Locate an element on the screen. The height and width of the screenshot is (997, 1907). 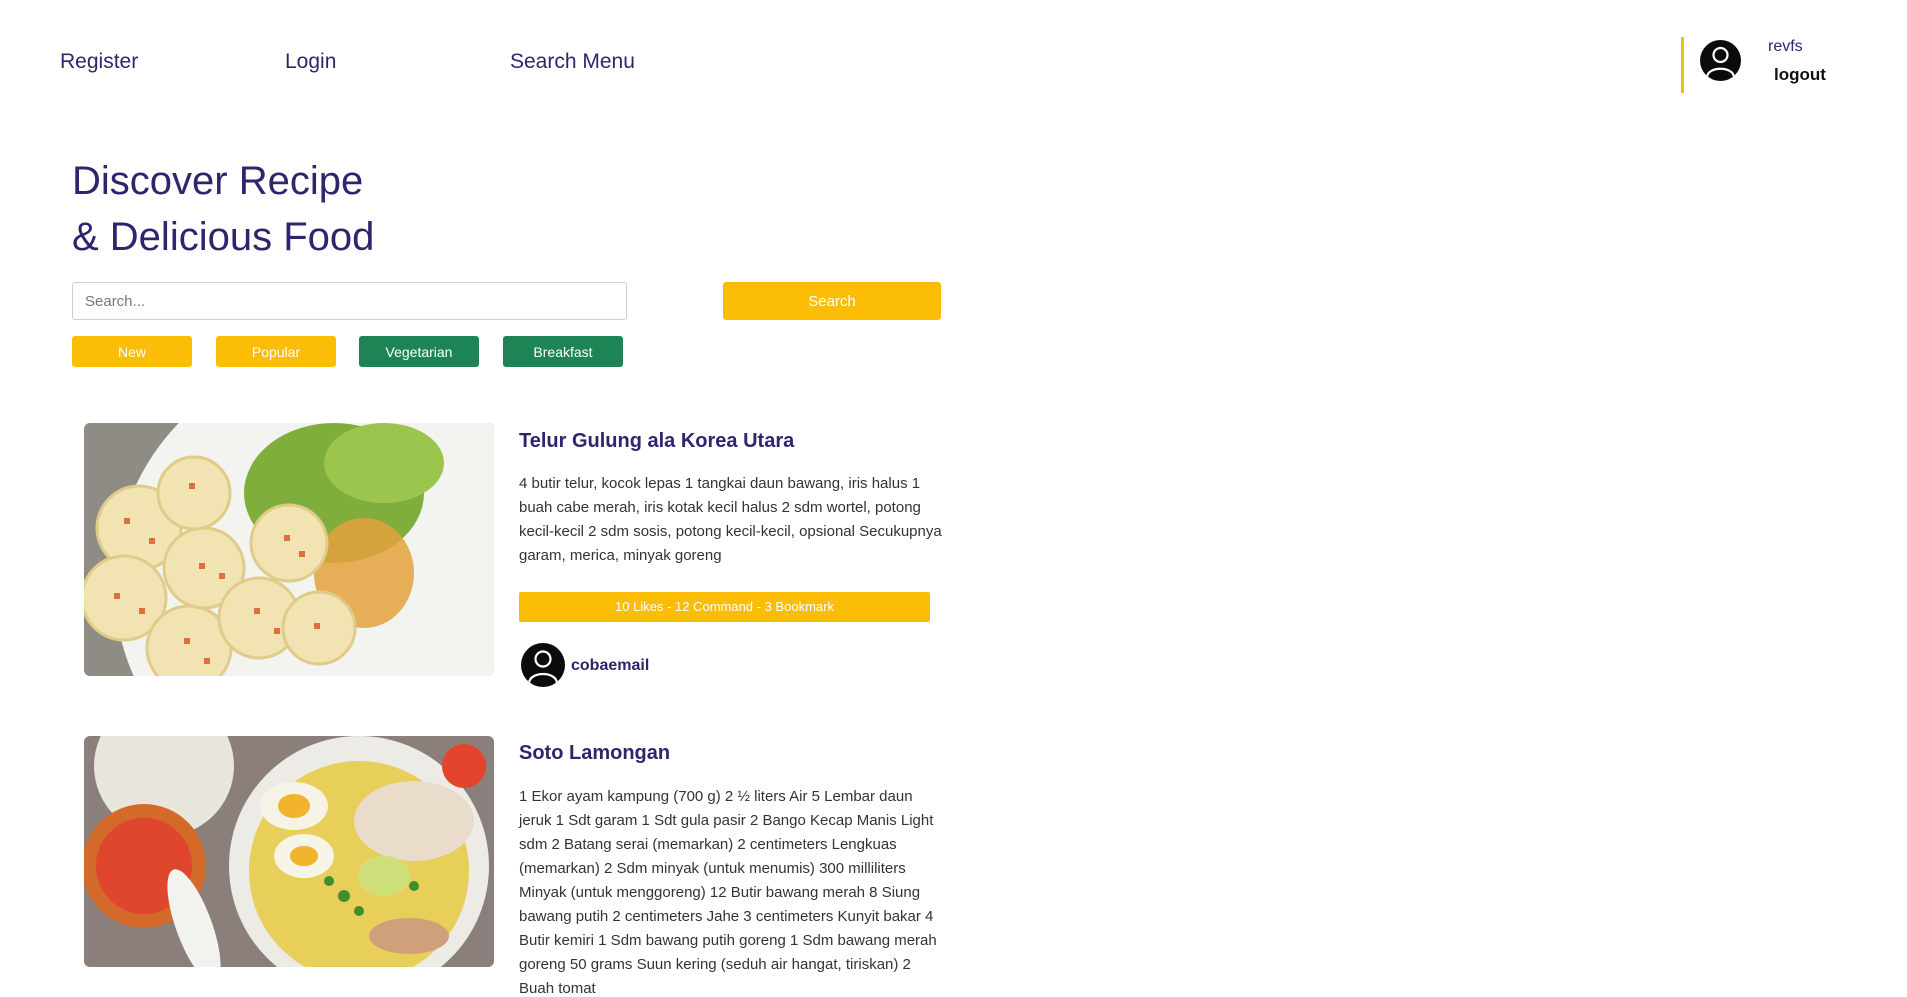
egg-roll-image is located at coordinates (289, 549).